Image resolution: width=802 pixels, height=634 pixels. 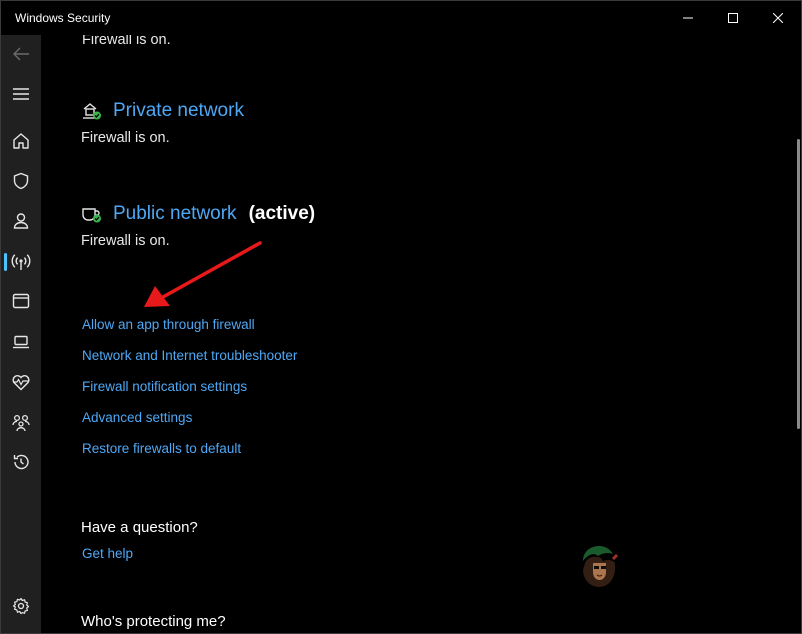 What do you see at coordinates (178, 111) in the screenshot?
I see `private-network-link: Private network` at bounding box center [178, 111].